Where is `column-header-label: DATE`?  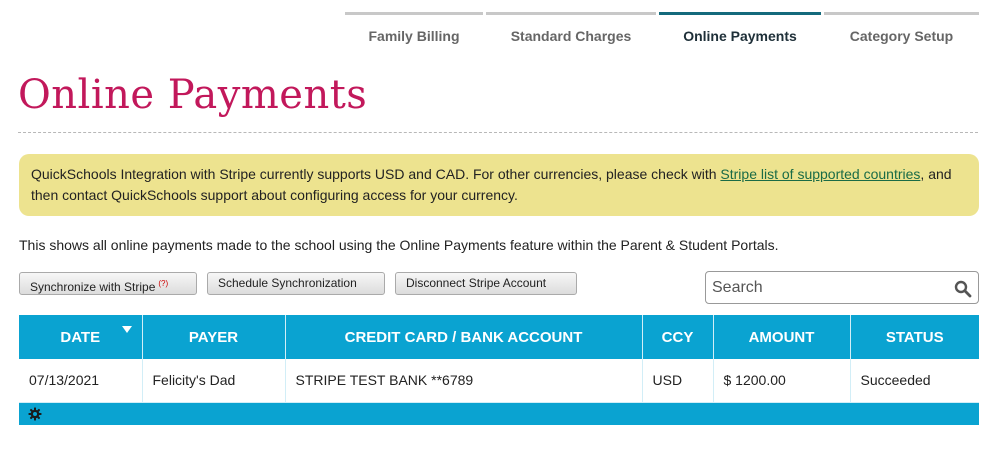
column-header-label: DATE is located at coordinates (80, 337).